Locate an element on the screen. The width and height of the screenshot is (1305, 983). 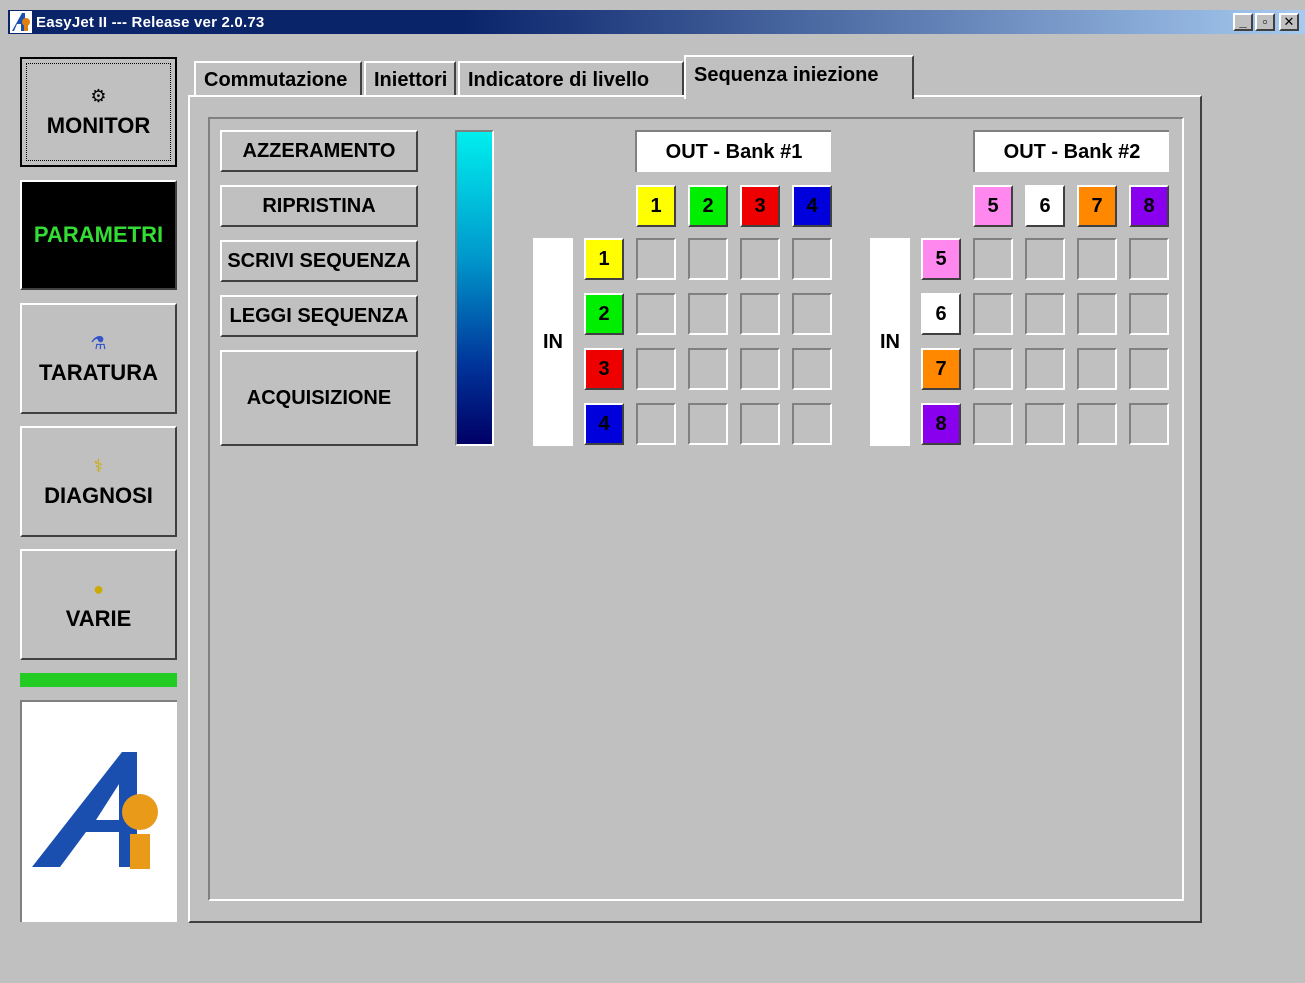
sidebar-item-parametri: PARAMETRI is located at coordinates (98, 235).